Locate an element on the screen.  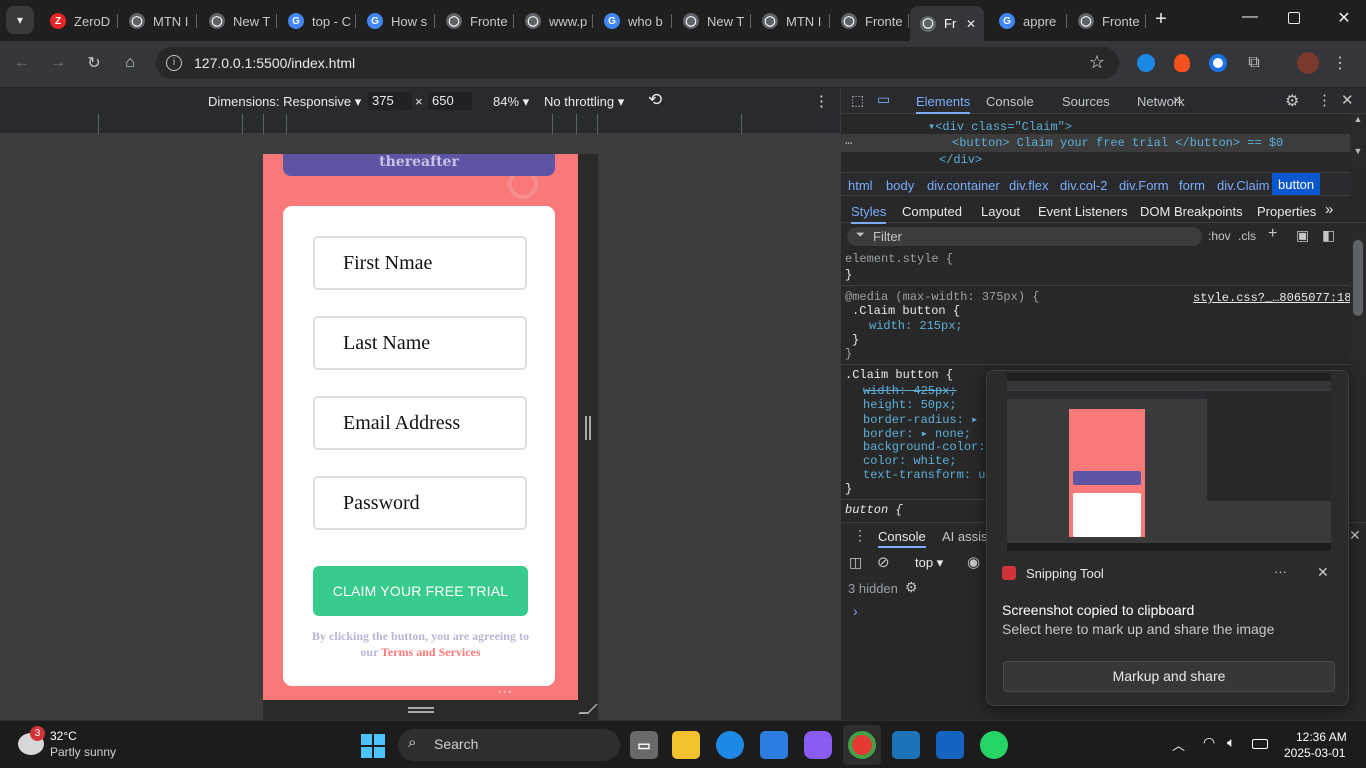
breadcrumb-body: body is located at coordinates (900, 185).